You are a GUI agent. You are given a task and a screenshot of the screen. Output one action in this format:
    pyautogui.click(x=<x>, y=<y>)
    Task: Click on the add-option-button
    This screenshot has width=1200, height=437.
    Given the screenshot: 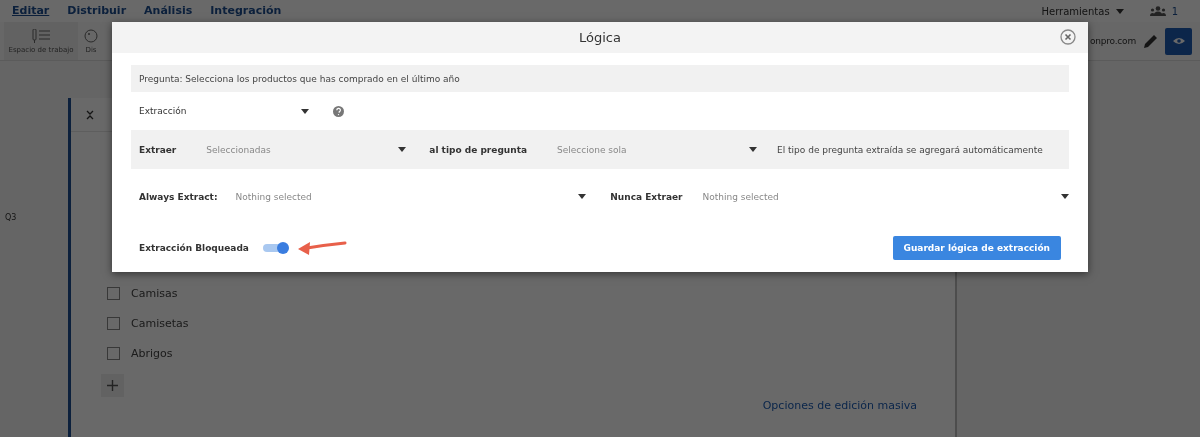 What is the action you would take?
    pyautogui.click(x=112, y=385)
    